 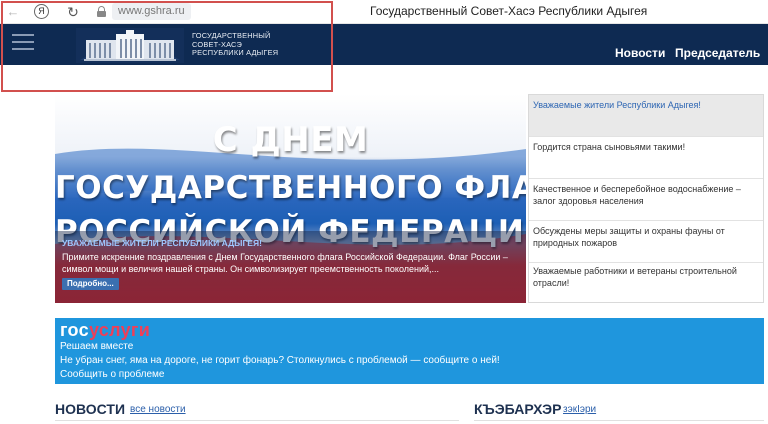 What do you see at coordinates (158, 409) in the screenshot?
I see `all-news-link: все новости` at bounding box center [158, 409].